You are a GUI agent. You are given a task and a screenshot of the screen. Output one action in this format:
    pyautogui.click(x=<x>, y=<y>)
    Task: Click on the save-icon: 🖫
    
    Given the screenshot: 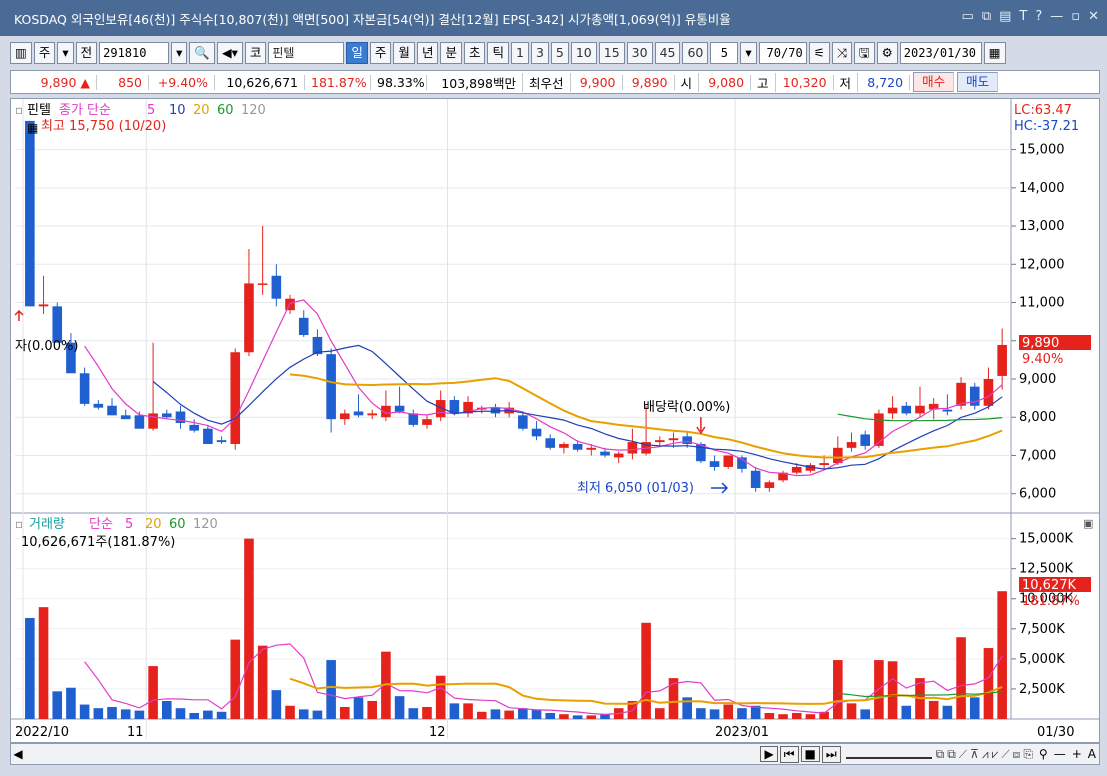 What is the action you would take?
    pyautogui.click(x=864, y=52)
    